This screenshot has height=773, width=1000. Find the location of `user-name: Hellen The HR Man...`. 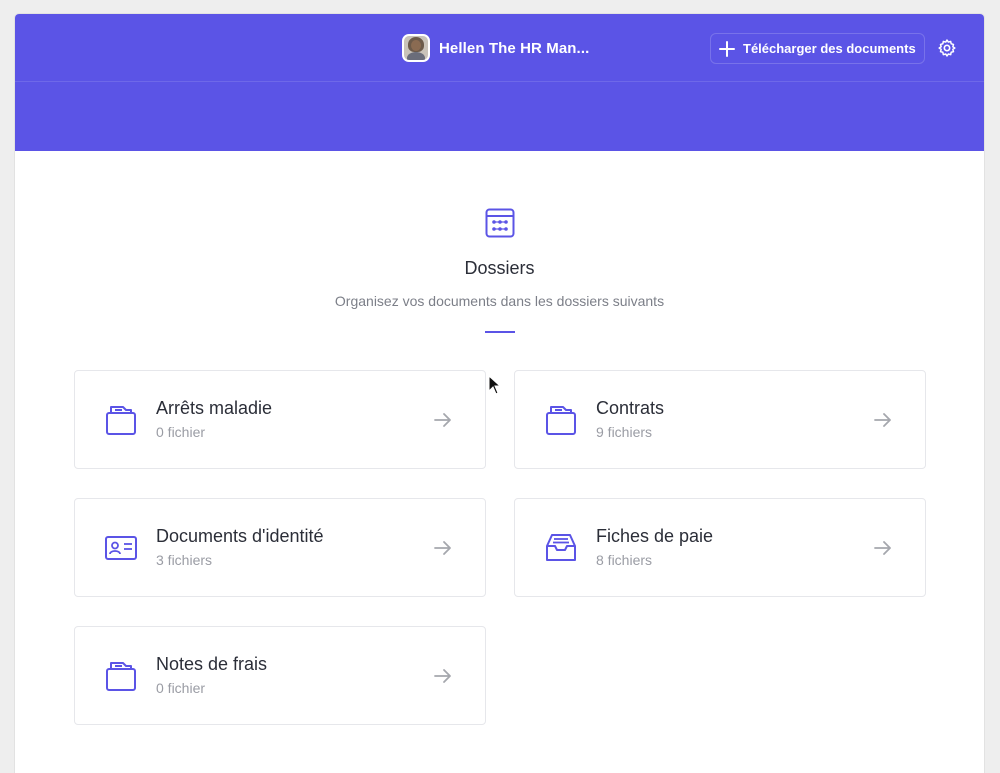

user-name: Hellen The HR Man... is located at coordinates (514, 48).